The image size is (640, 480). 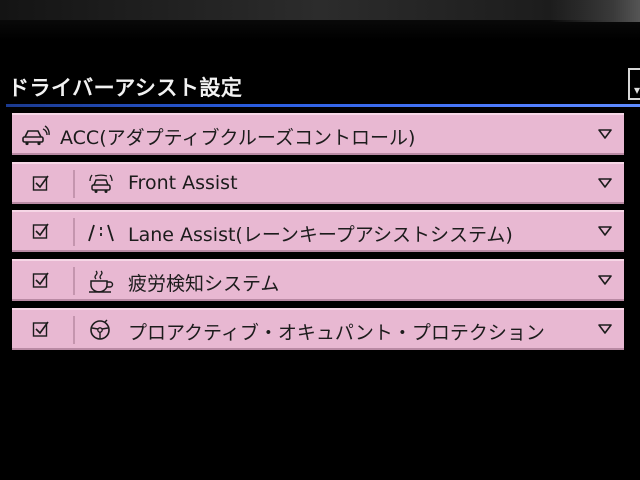 I want to click on setting-row-proactive-occupant-protection: プロアクティブ・オキュパント・プロテクション, so click(x=318, y=329).